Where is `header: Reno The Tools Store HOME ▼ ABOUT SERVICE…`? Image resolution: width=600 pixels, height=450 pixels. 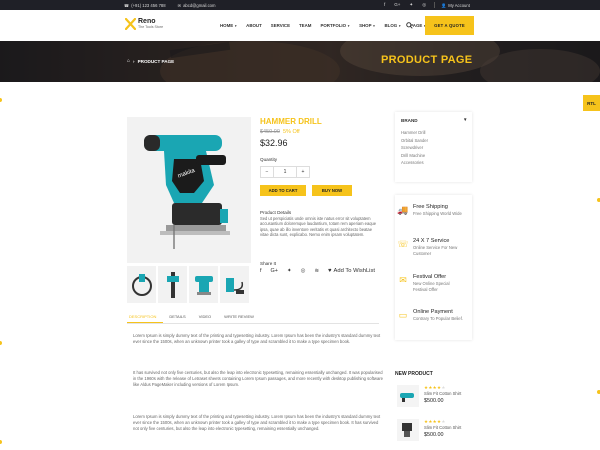
header: Reno The Tools Store HOME ▼ ABOUT SERVICE… is located at coordinates (300, 25).